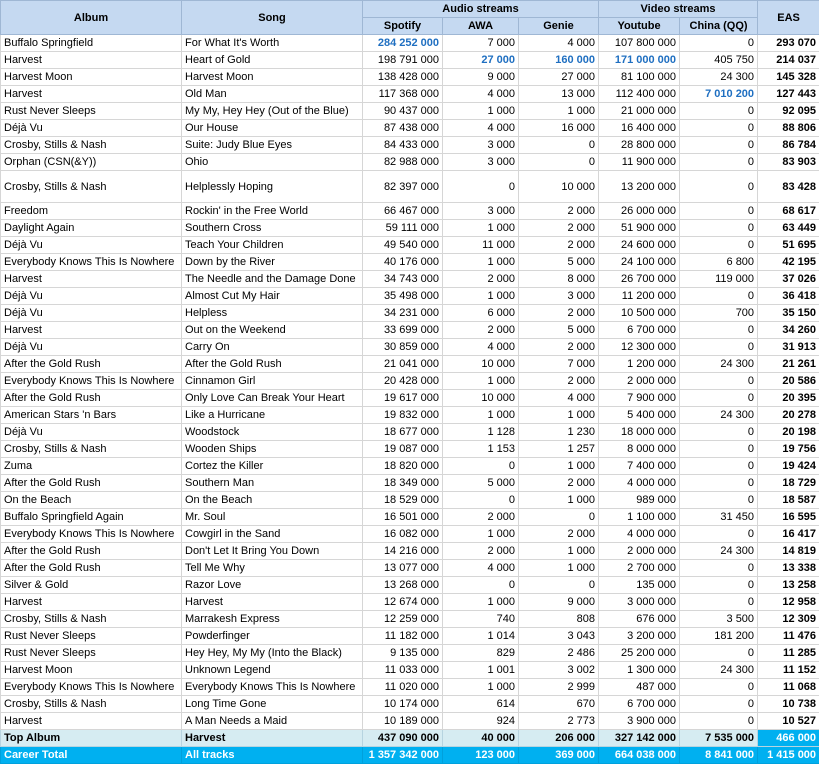  Describe the element at coordinates (402, 43) in the screenshot. I see `cell-spotify: 284 252 000` at that location.